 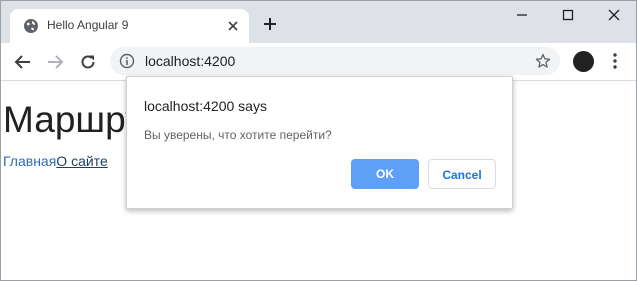 I want to click on address-url: localhost:4200, so click(x=190, y=61).